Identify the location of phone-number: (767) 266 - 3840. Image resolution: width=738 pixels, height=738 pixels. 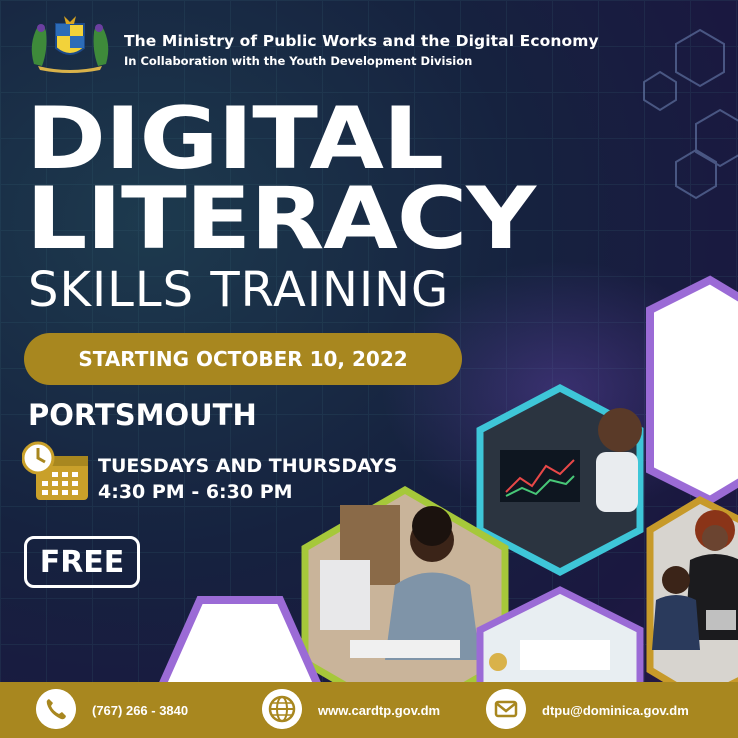
(140, 710).